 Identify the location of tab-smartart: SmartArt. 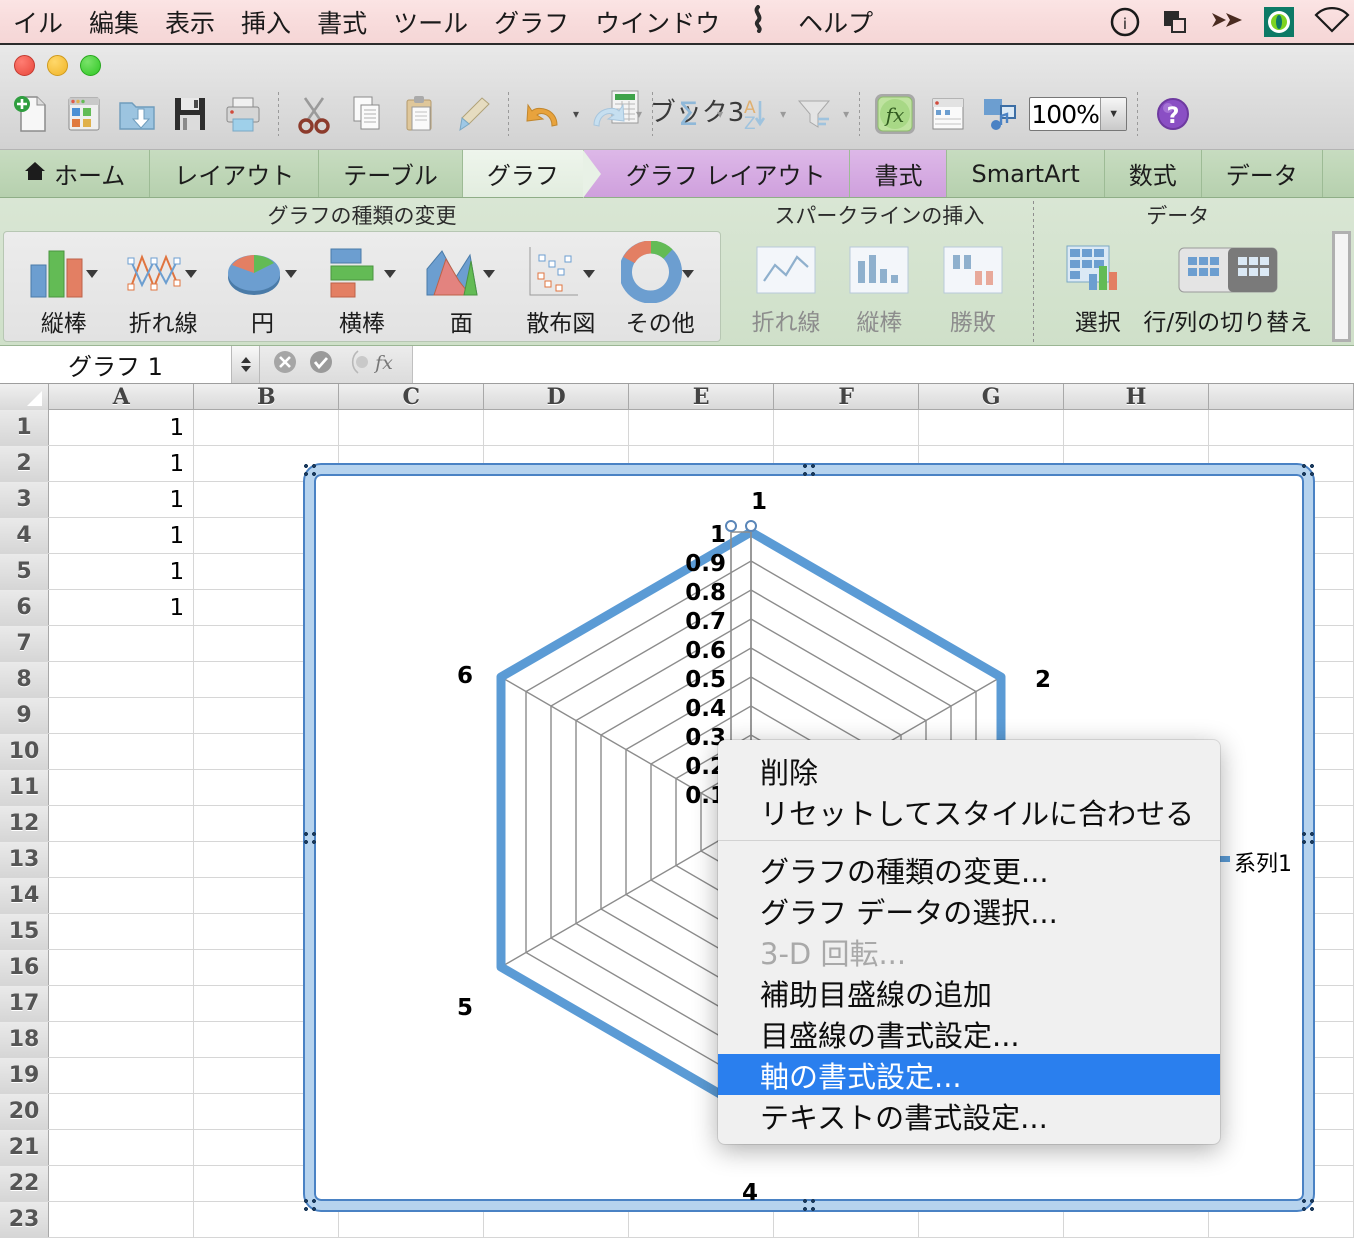
(1026, 173).